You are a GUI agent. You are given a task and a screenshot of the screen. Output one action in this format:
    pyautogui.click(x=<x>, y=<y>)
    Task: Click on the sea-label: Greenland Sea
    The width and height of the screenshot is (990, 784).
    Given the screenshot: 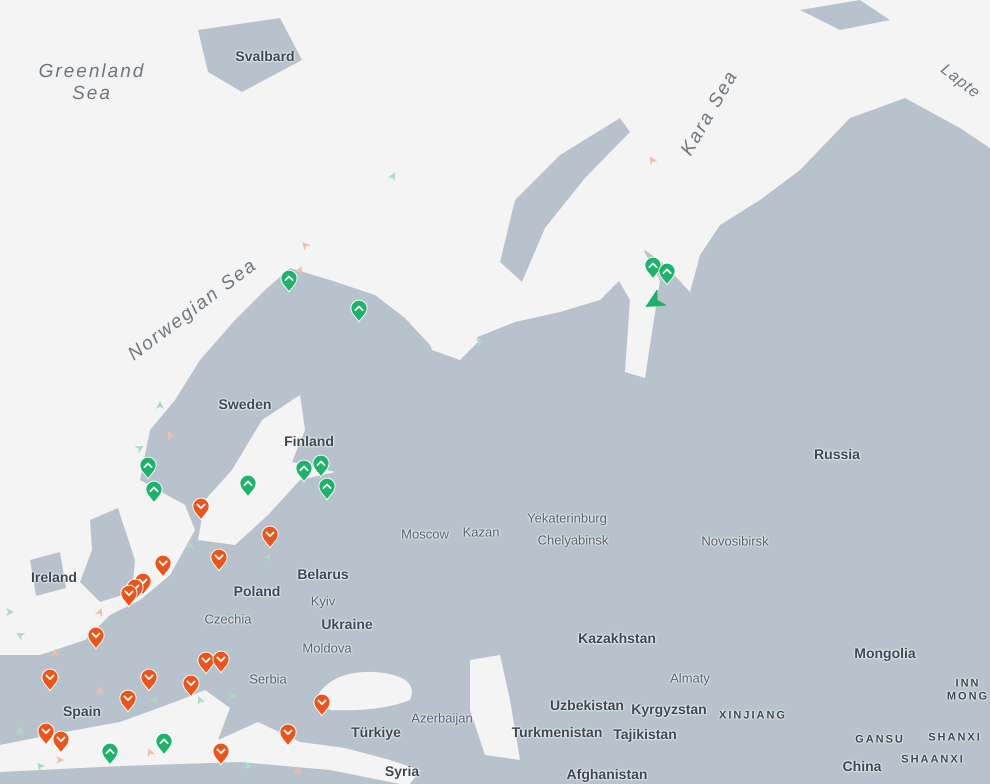 What is the action you would take?
    pyautogui.click(x=92, y=83)
    